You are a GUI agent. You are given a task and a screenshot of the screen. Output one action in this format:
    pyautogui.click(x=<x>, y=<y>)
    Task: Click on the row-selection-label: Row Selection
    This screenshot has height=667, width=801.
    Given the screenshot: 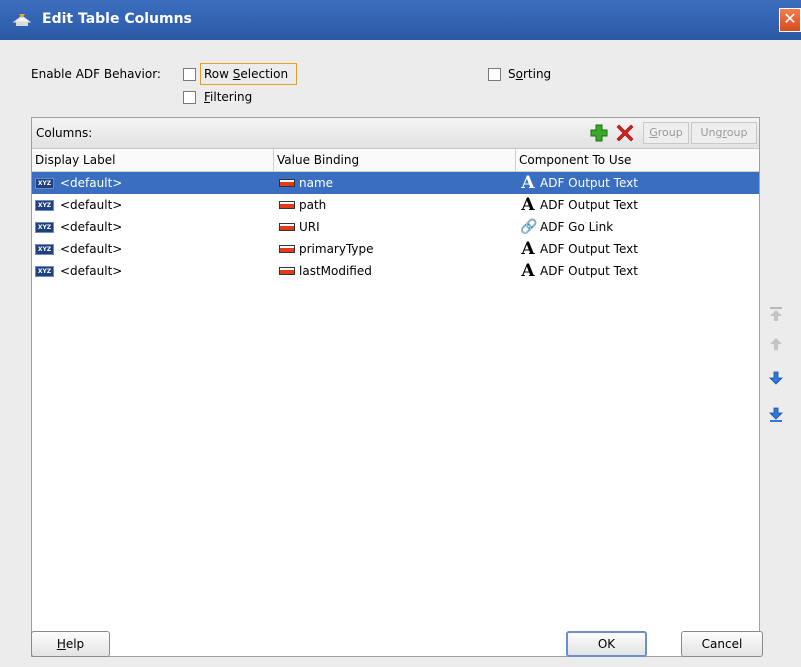 What is the action you would take?
    pyautogui.click(x=246, y=74)
    